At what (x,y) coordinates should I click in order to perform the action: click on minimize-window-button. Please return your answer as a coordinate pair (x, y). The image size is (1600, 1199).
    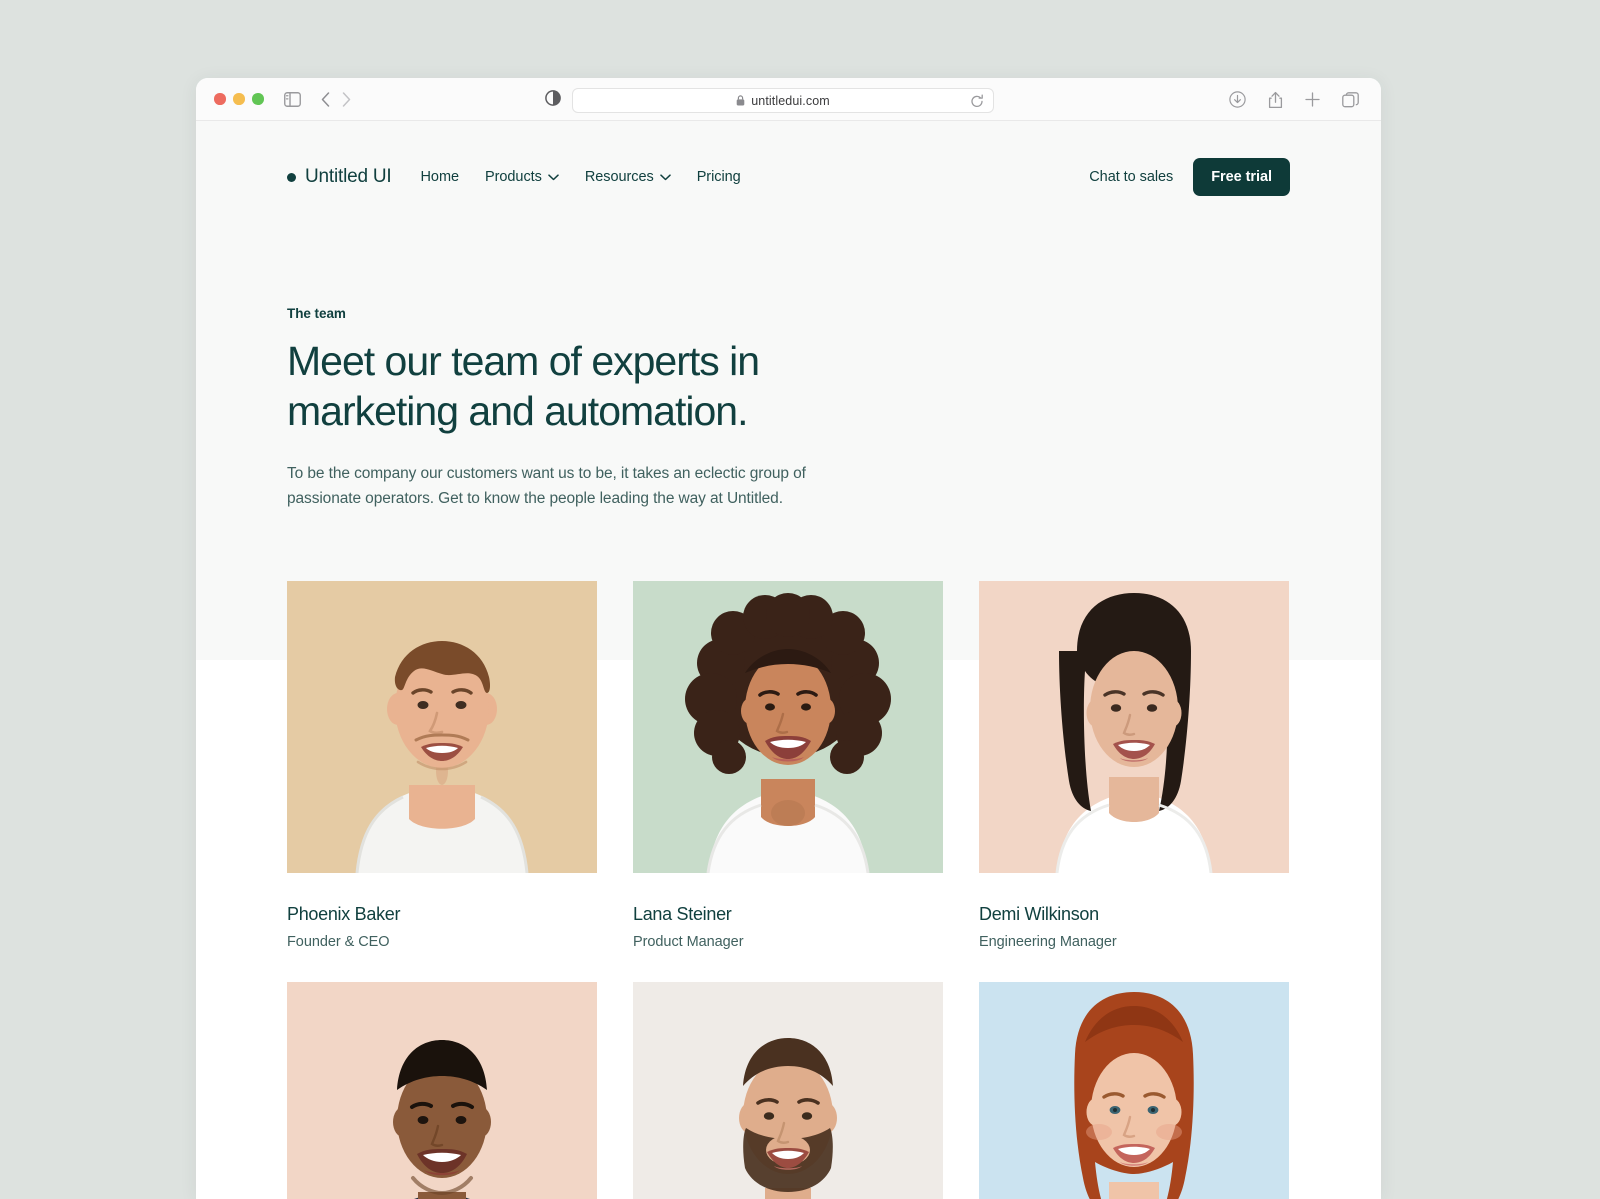
    Looking at the image, I should click on (239, 99).